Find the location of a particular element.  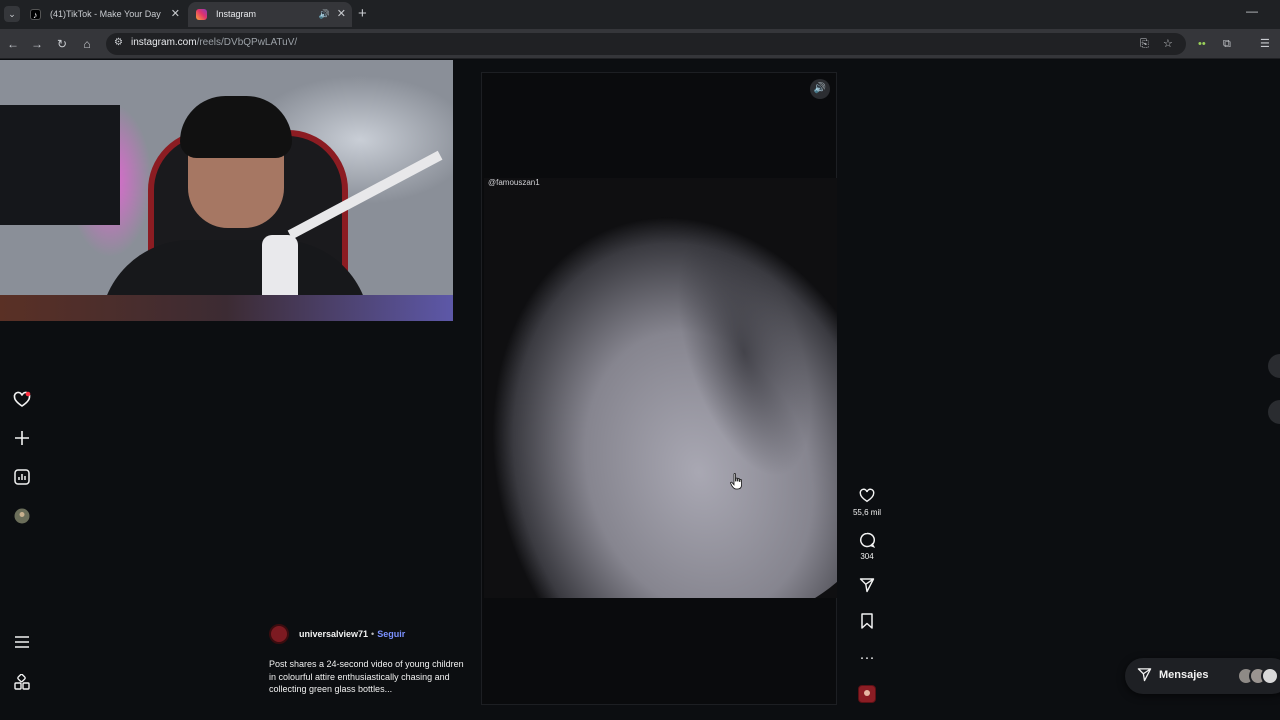

url-host: instagram.com is located at coordinates (164, 42).